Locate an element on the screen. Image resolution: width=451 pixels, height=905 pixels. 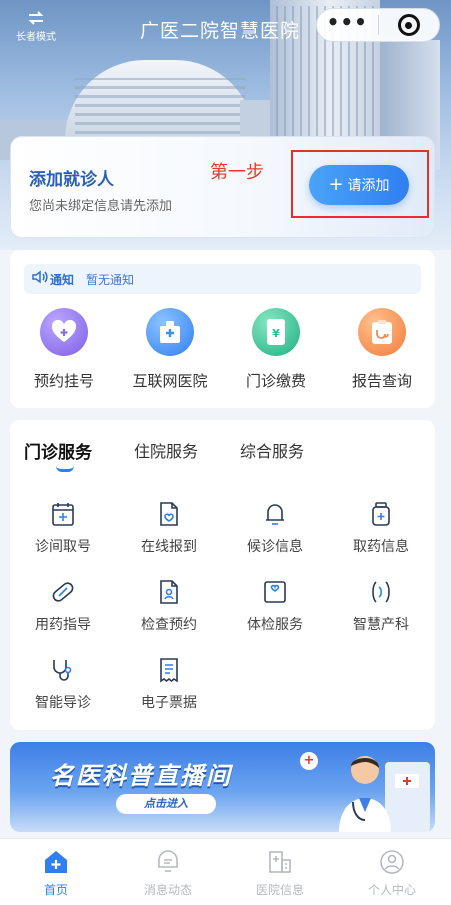
service-item-label: 智能导诊 is located at coordinates (63, 703).